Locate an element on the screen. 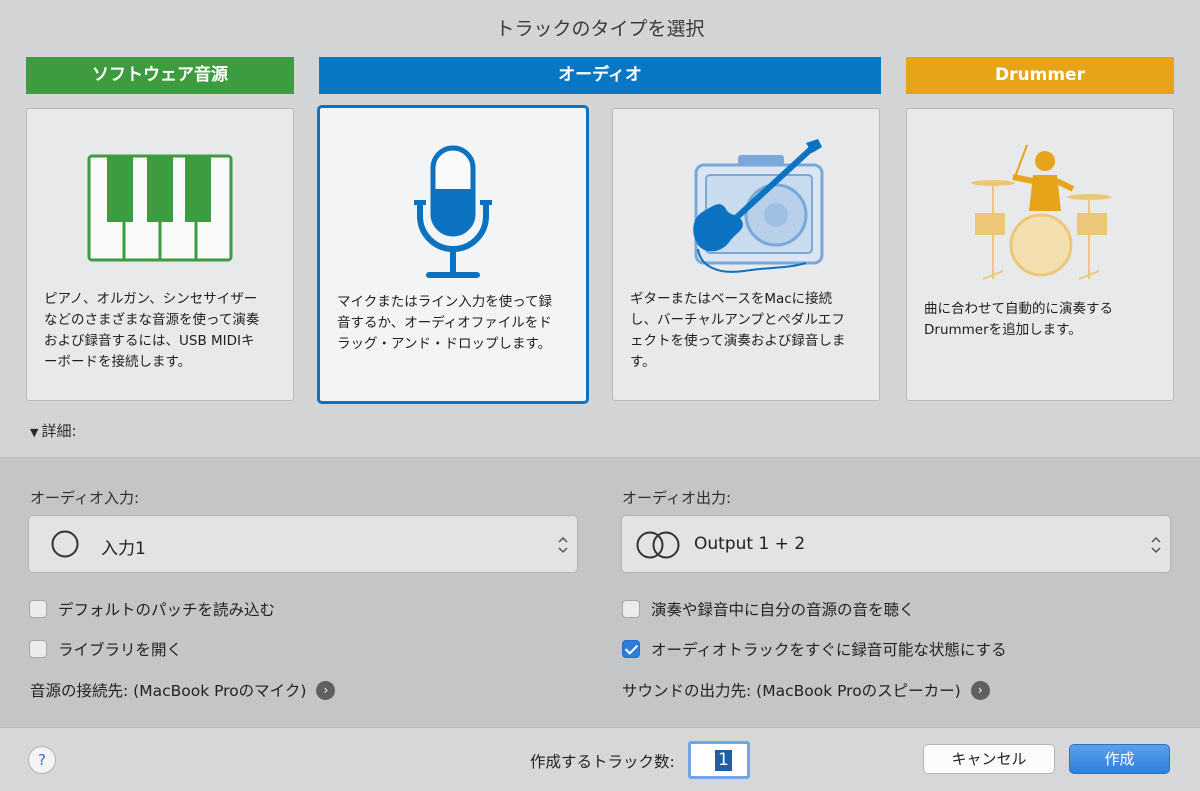 The height and width of the screenshot is (791, 1200). card-desc-line: ーボードを接続します。 is located at coordinates (118, 362).